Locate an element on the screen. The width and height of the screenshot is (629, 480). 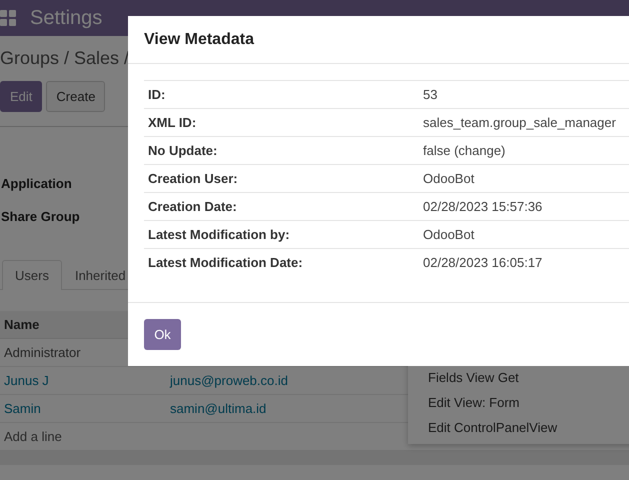
metadata-label: Latest Modification by: is located at coordinates (219, 234).